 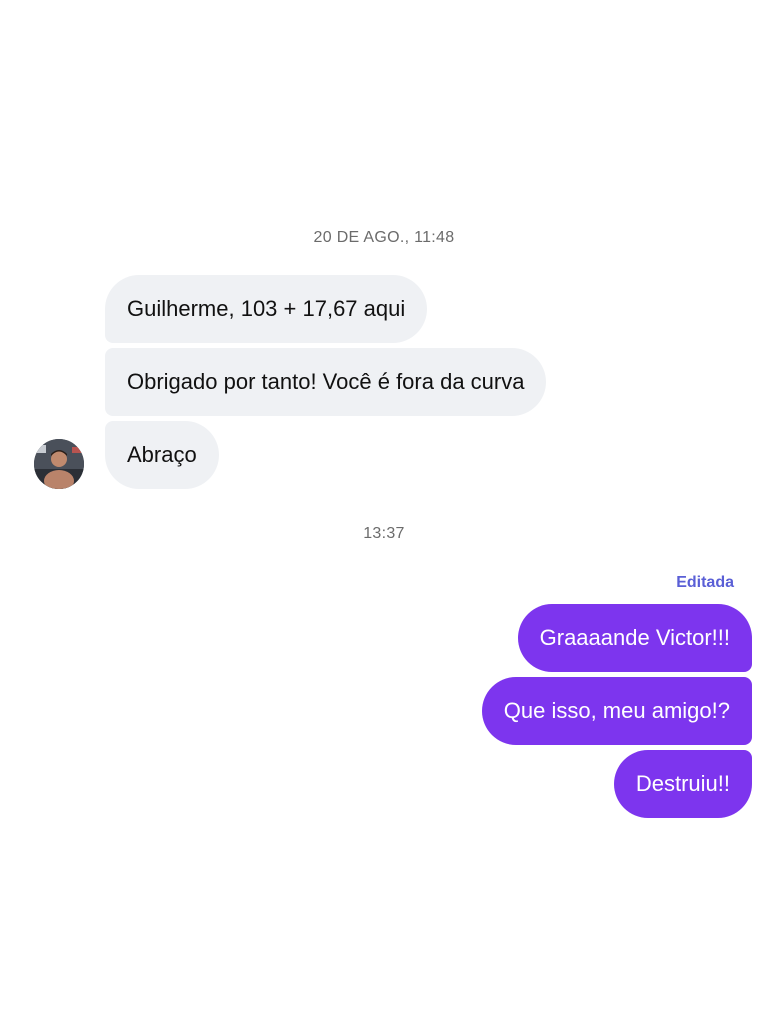 What do you see at coordinates (705, 582) in the screenshot?
I see `edited-label: Editada` at bounding box center [705, 582].